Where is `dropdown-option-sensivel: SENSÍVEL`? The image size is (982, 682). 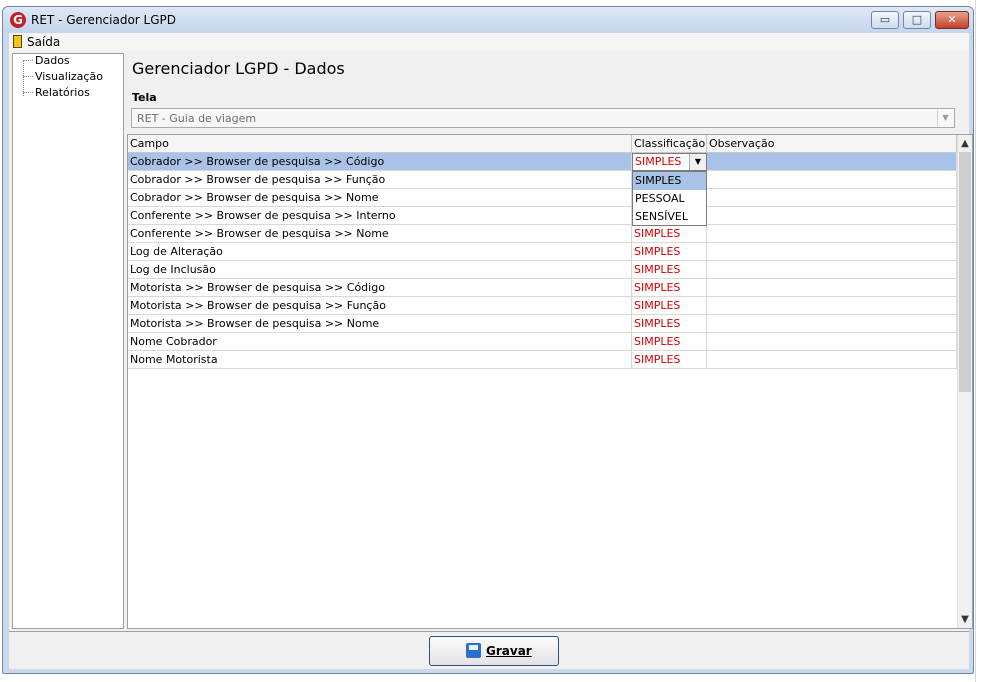
dropdown-option-sensivel: SENSÍVEL is located at coordinates (669, 217).